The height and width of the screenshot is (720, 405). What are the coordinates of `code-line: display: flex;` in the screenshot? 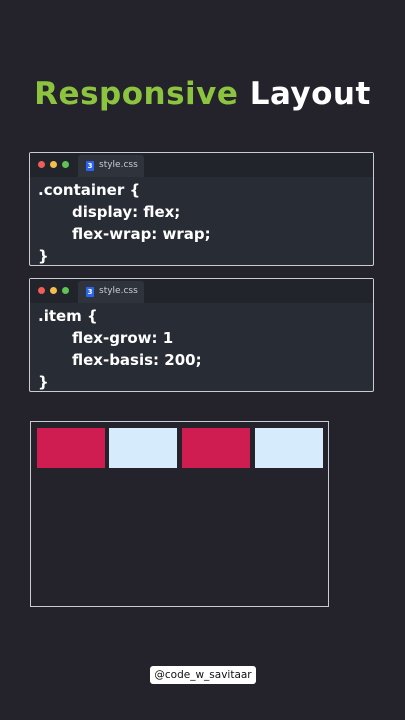 It's located at (126, 212).